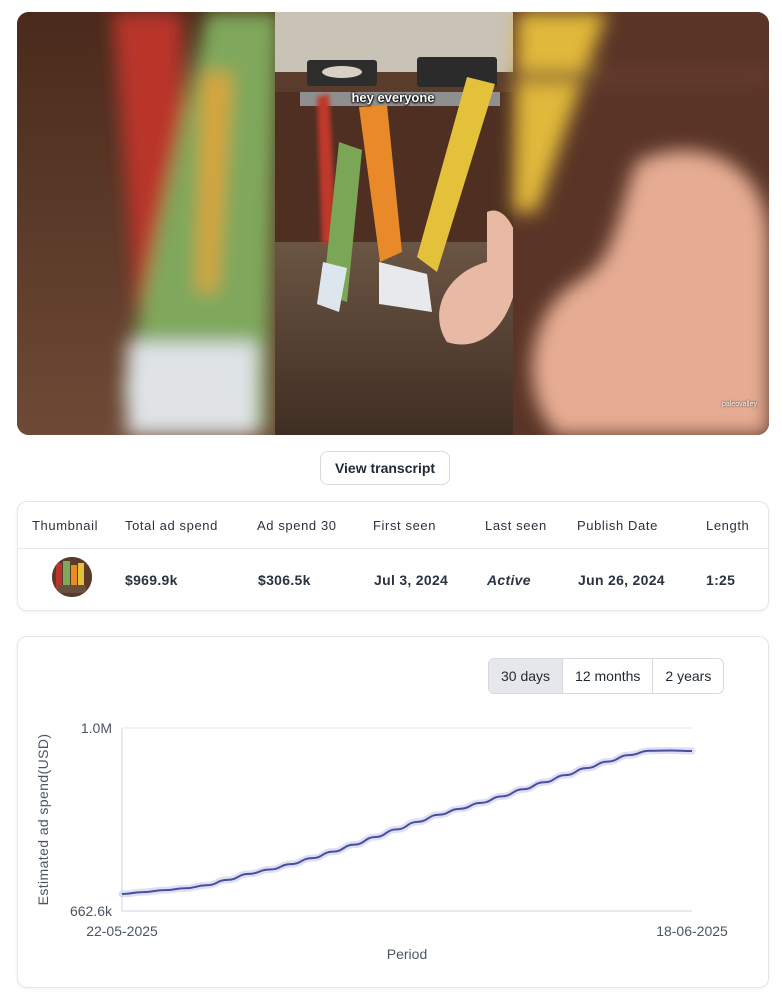 The width and height of the screenshot is (782, 1008). What do you see at coordinates (621, 580) in the screenshot?
I see `value-publish-date: Jun 26, 2024` at bounding box center [621, 580].